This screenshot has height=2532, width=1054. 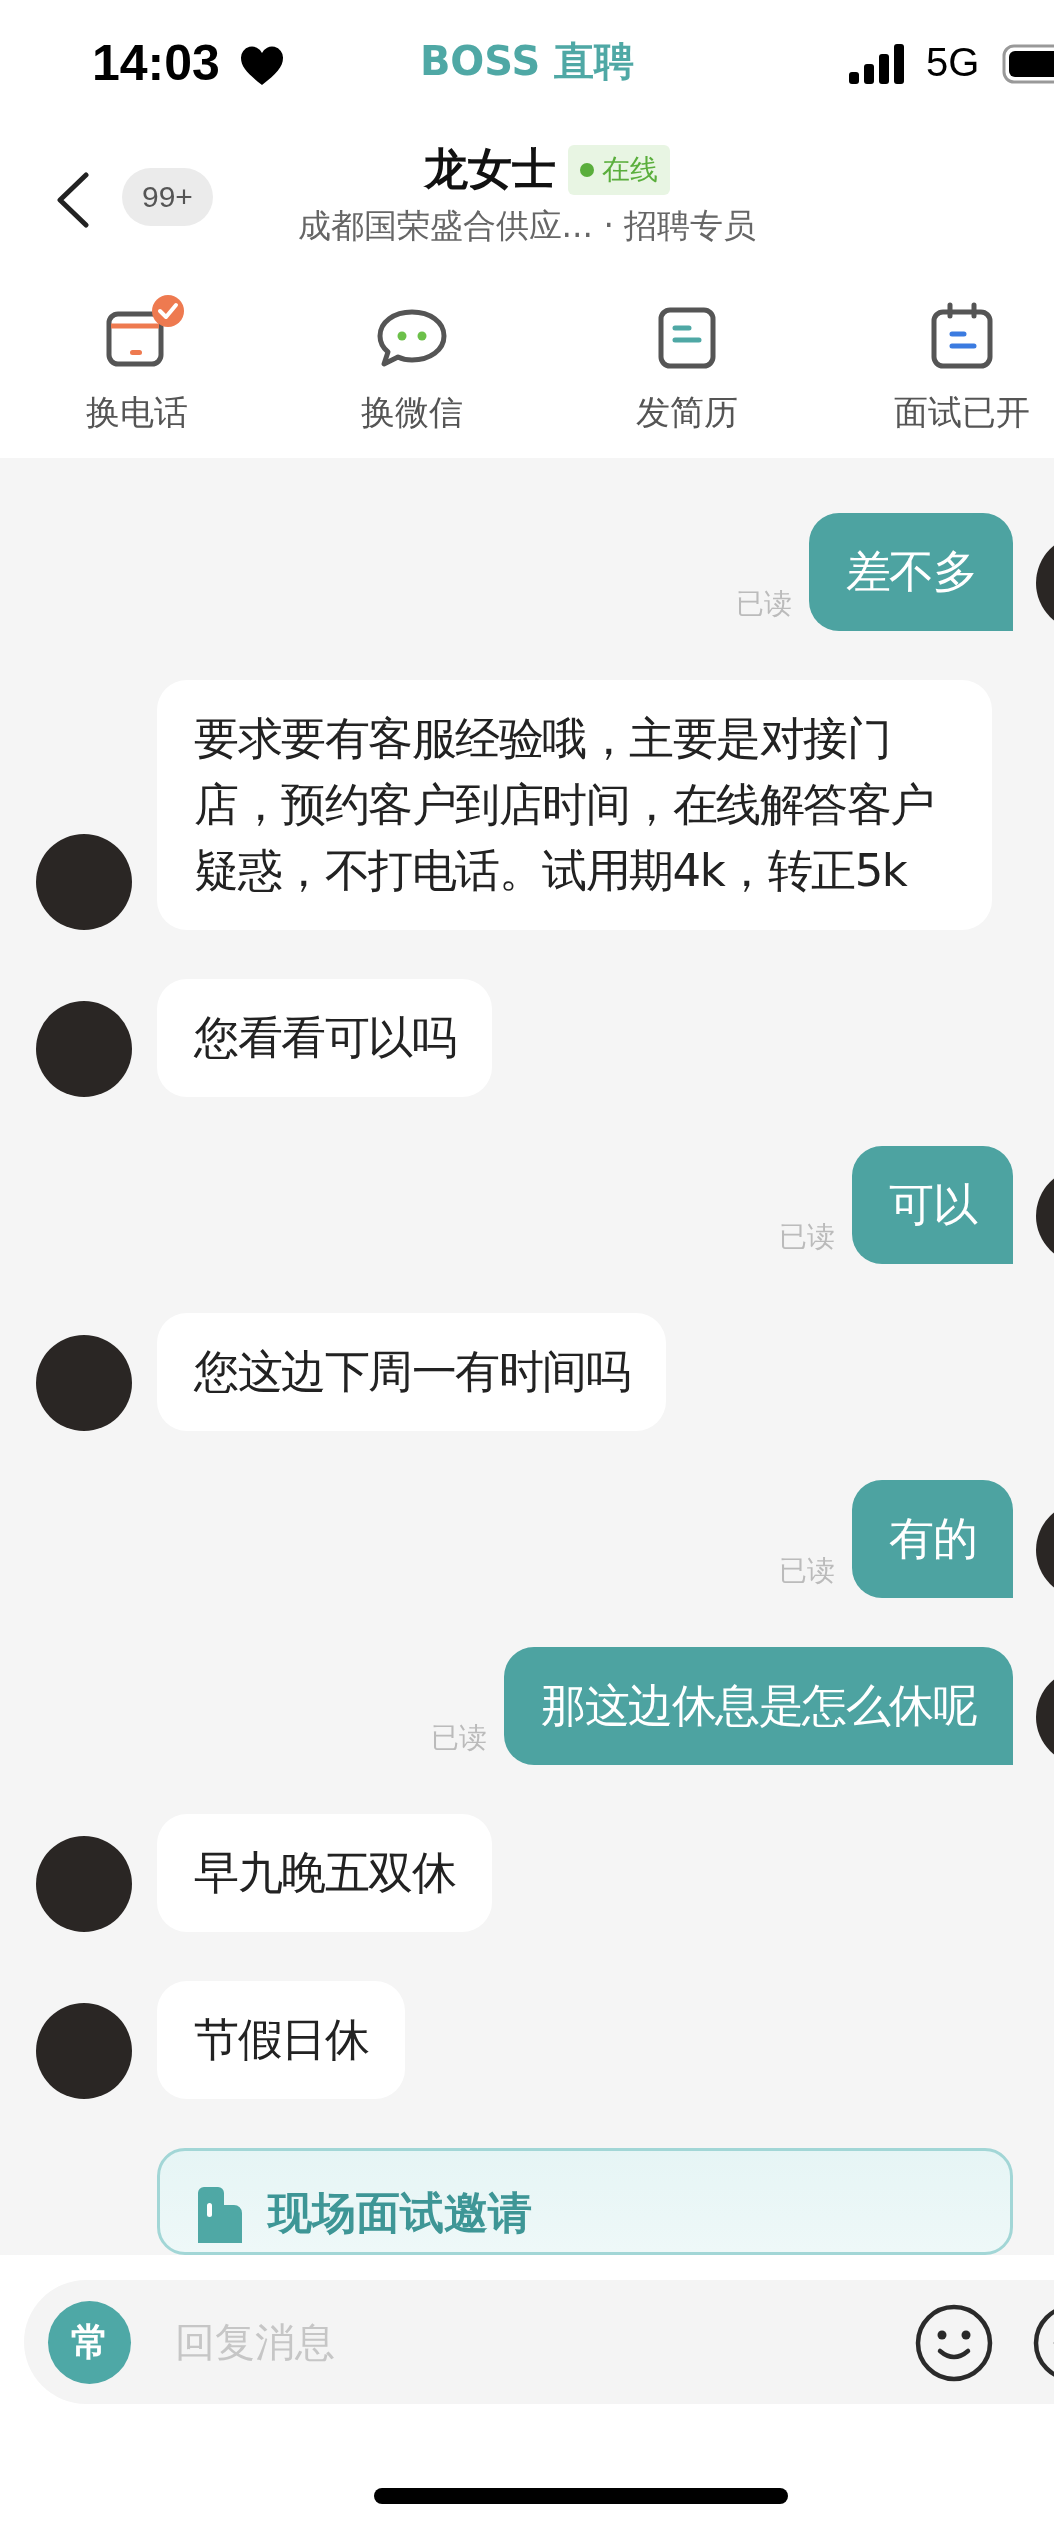 I want to click on message-bubble: 差不多, so click(x=910, y=572).